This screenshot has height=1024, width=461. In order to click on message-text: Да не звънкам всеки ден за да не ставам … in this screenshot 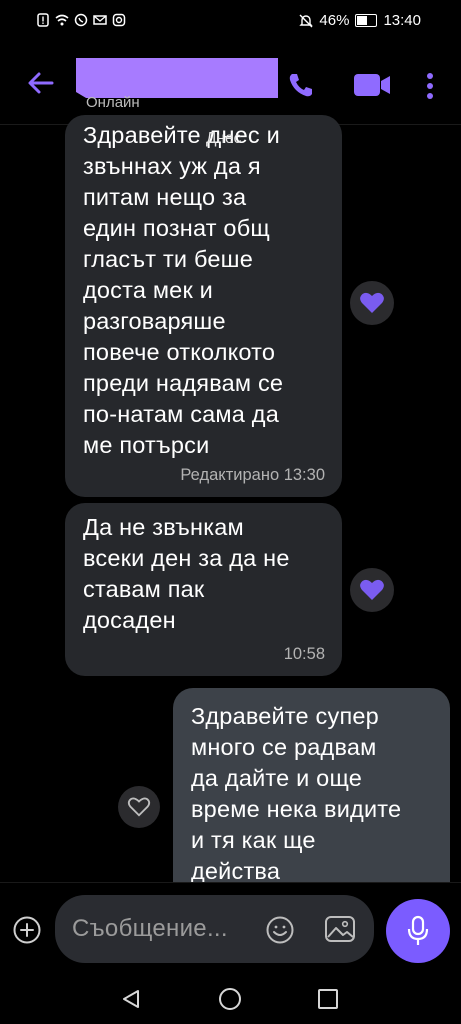, I will do `click(186, 573)`.